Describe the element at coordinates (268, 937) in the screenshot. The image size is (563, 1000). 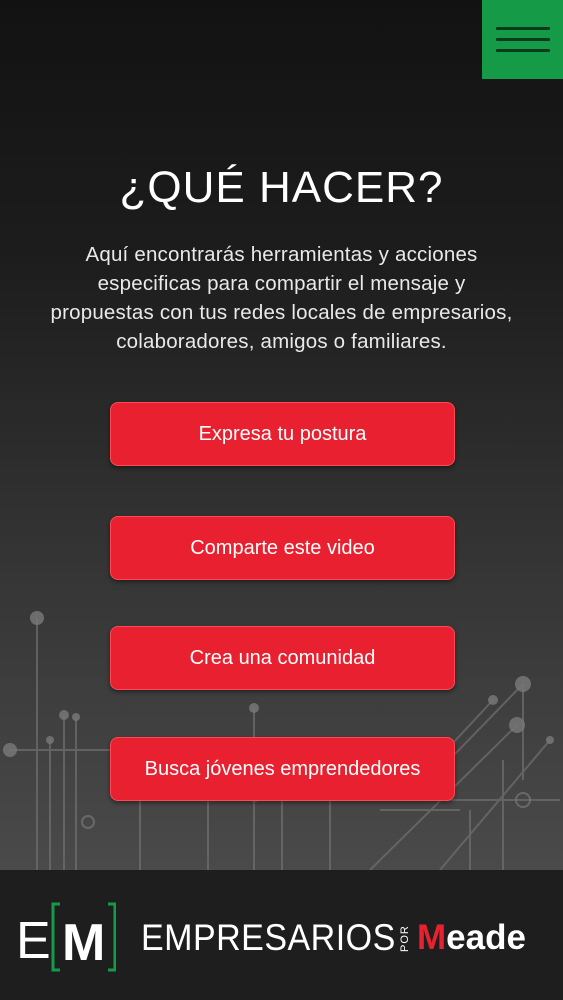
I see `brand-word: EMPRESARIOS` at that location.